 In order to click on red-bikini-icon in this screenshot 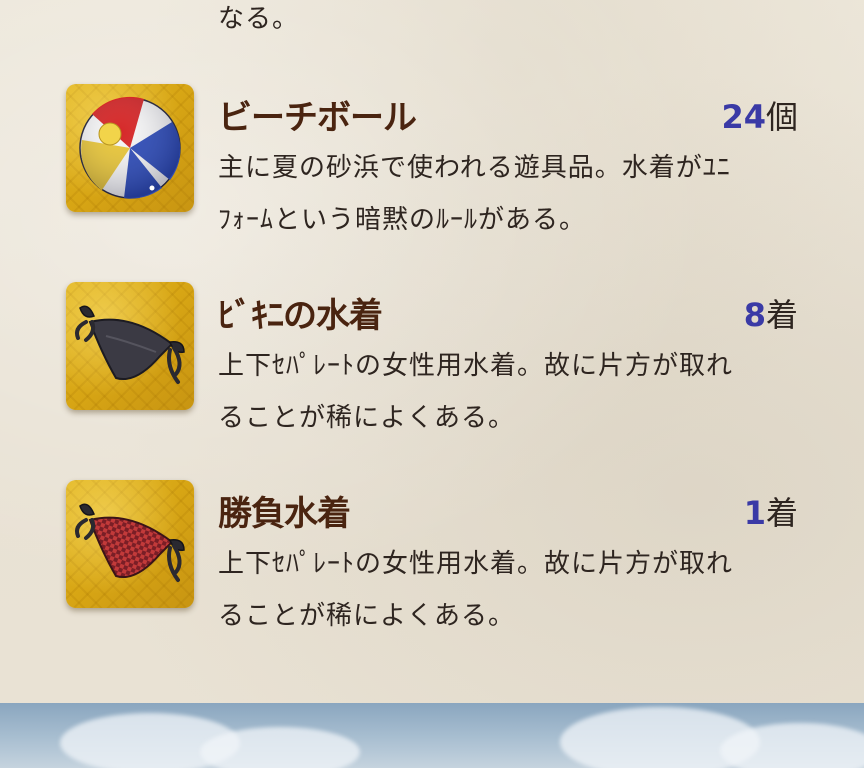, I will do `click(130, 544)`.